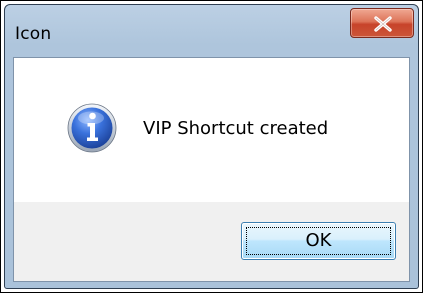  Describe the element at coordinates (236, 128) in the screenshot. I see `message-text: VIP Shortcut created` at that location.